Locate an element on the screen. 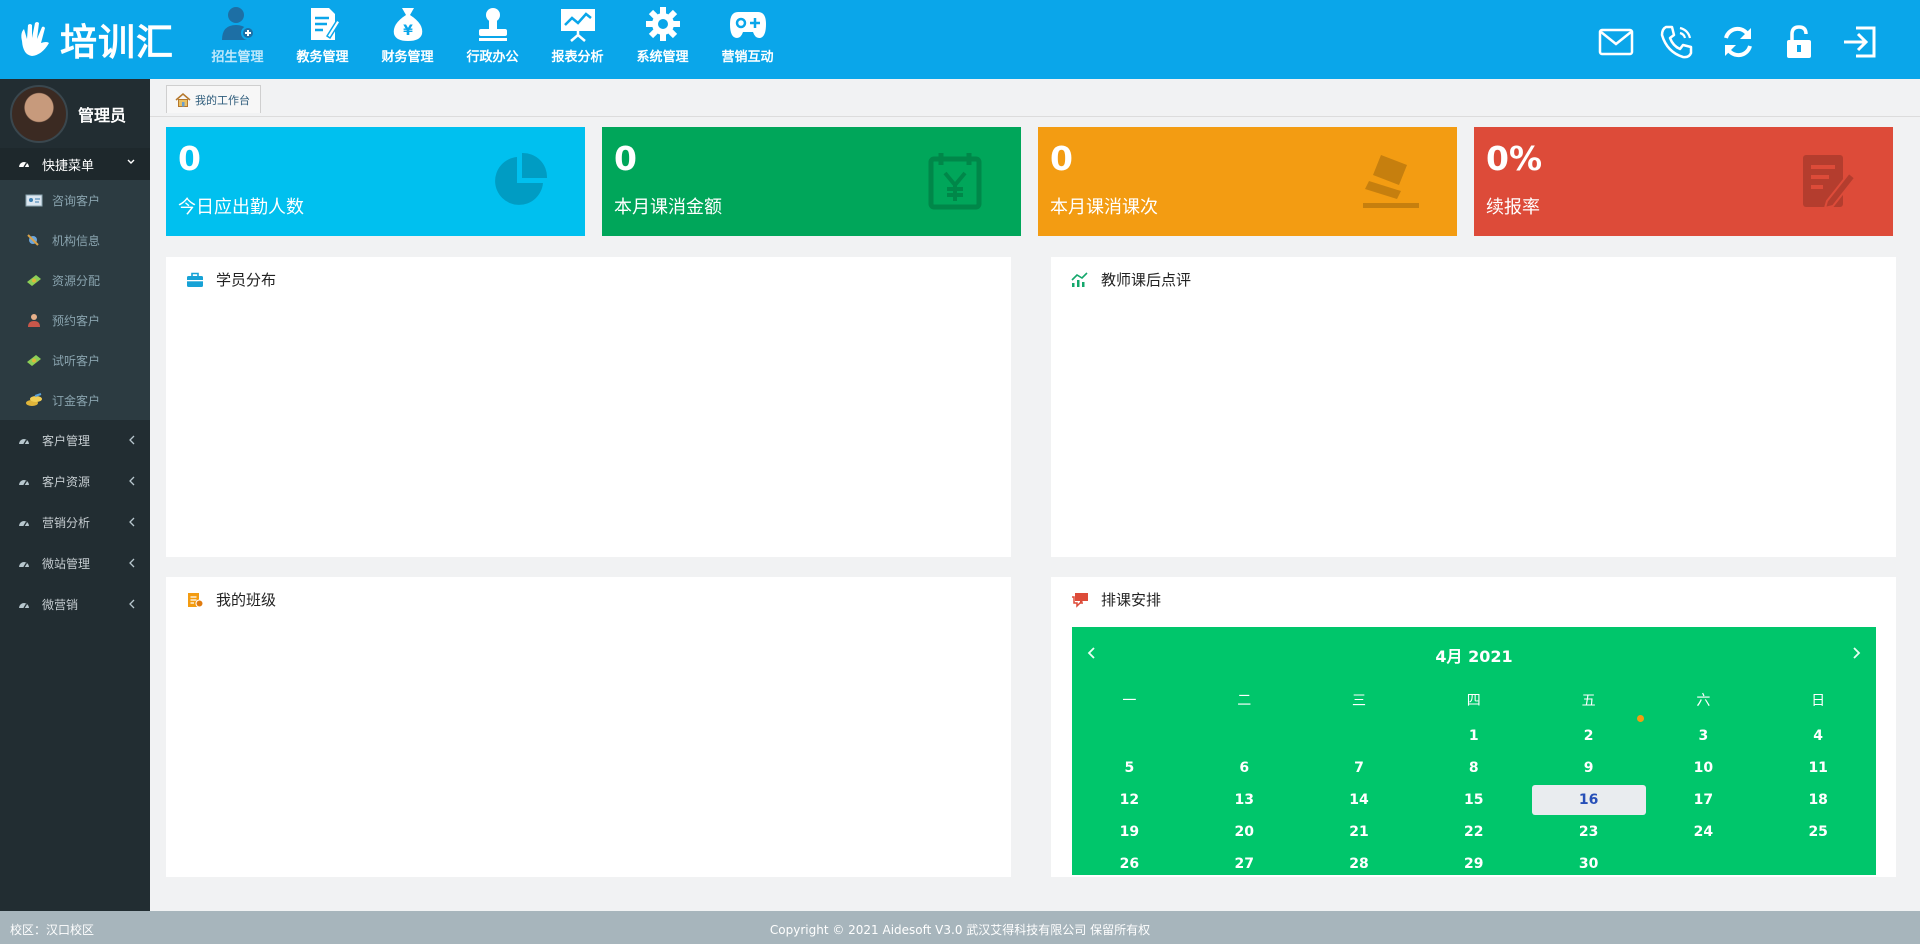 The width and height of the screenshot is (1920, 944). calendar-day: 12 is located at coordinates (1129, 800).